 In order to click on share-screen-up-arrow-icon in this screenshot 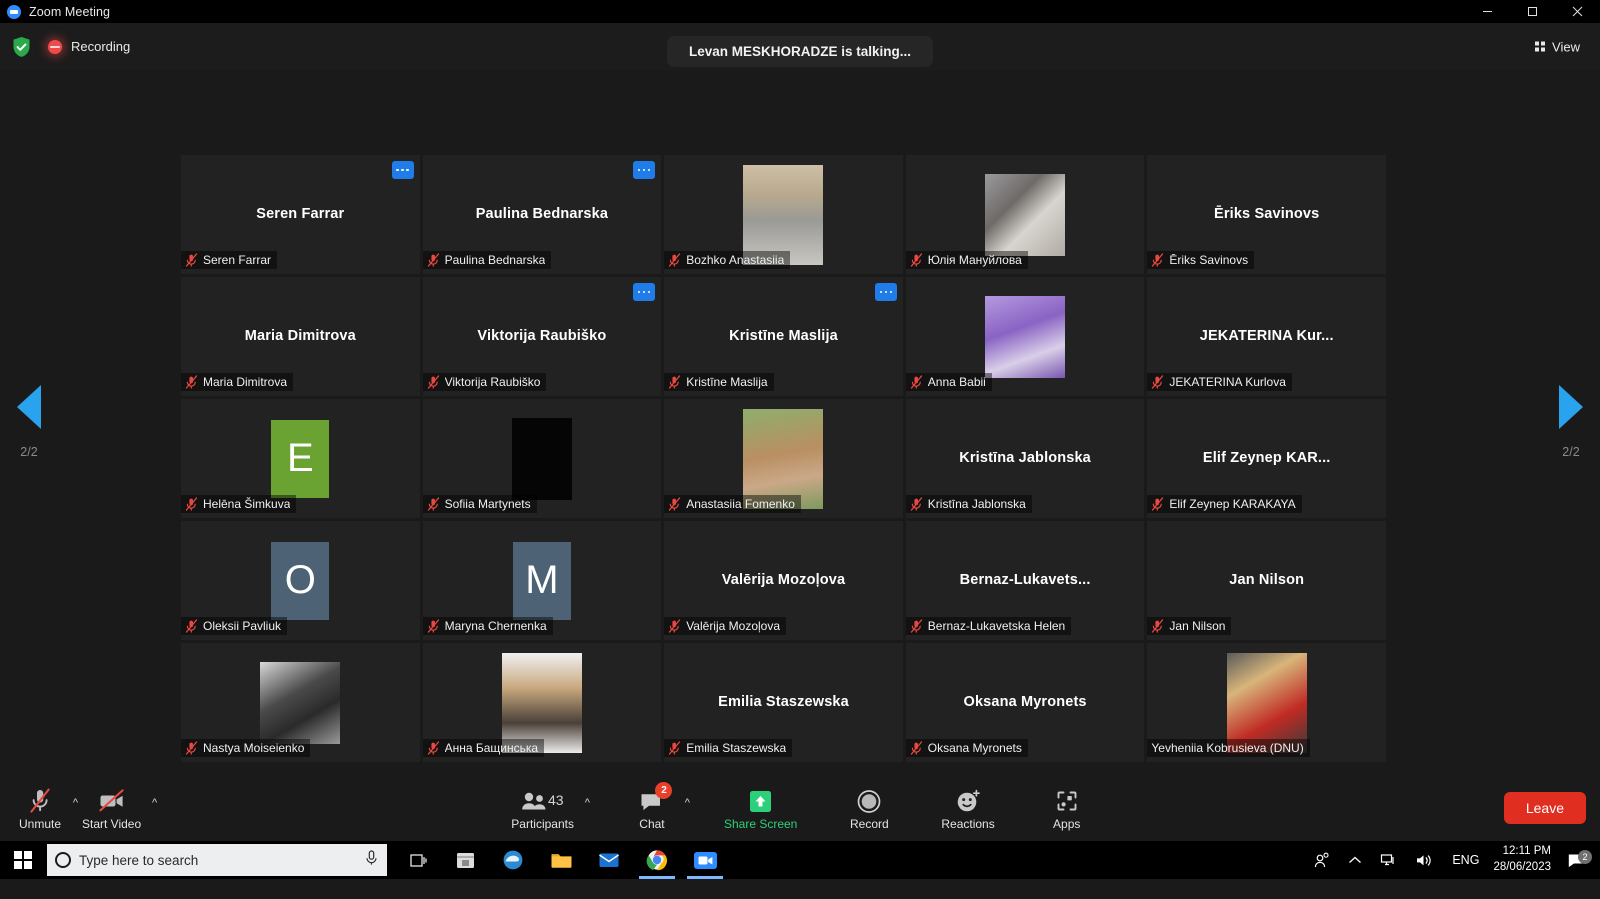, I will do `click(760, 799)`.